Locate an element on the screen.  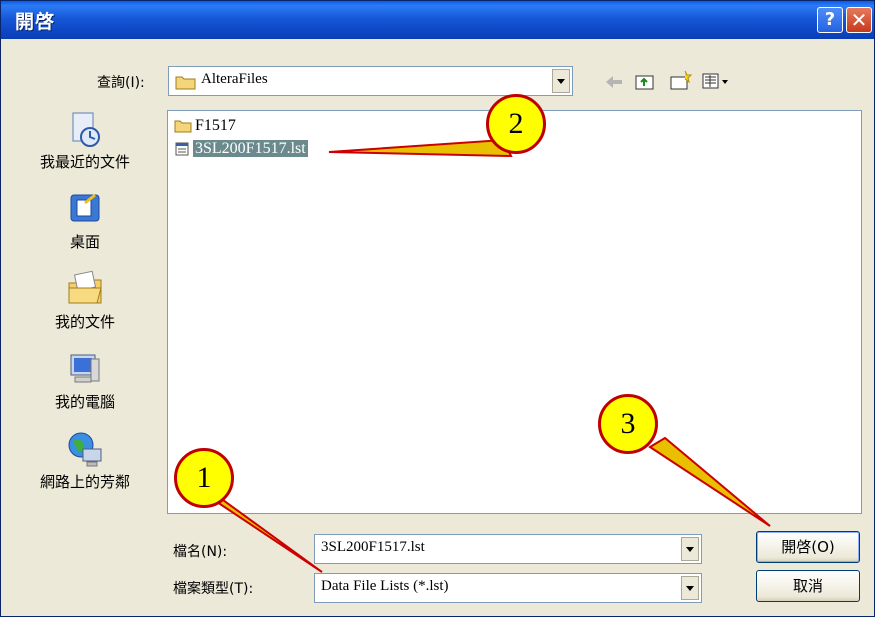
list-item-folder: F1517 is located at coordinates (205, 127).